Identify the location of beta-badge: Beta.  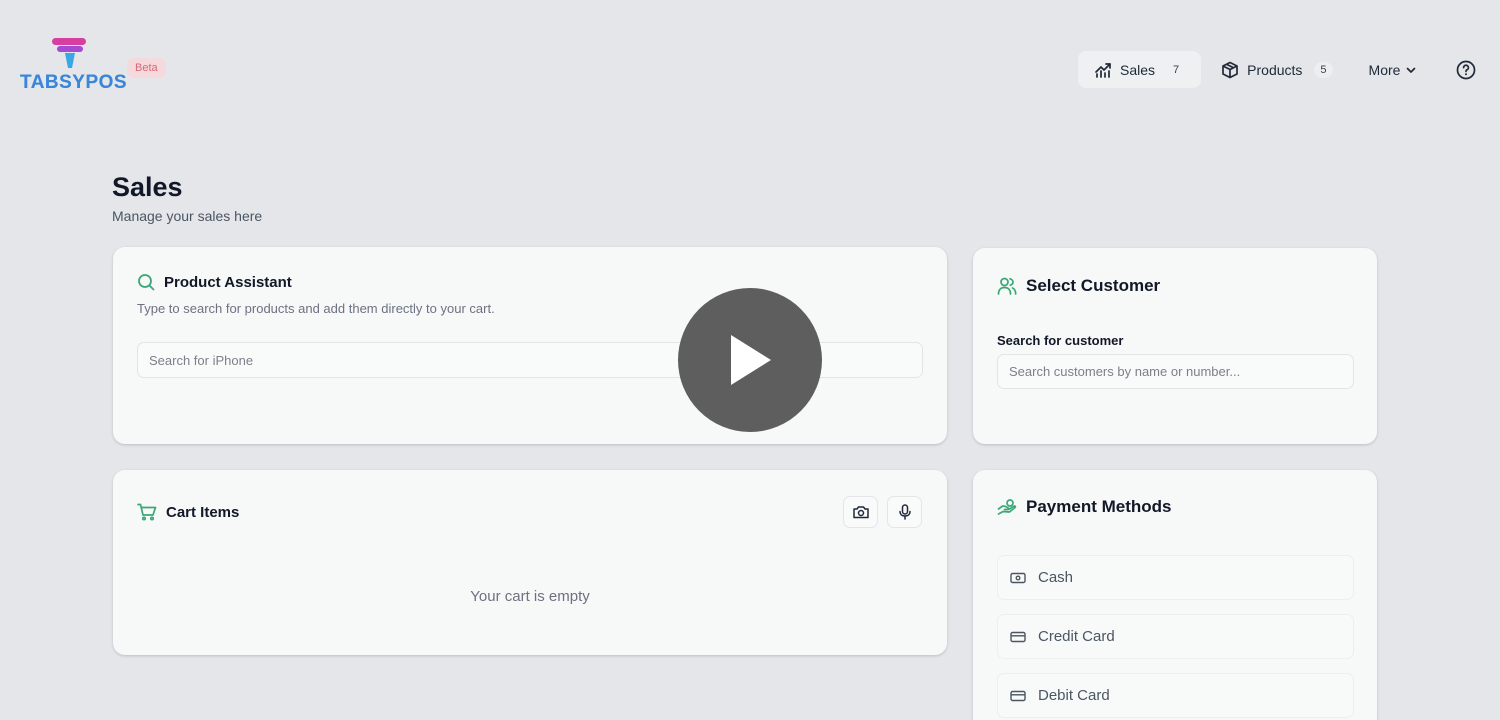
(146, 68).